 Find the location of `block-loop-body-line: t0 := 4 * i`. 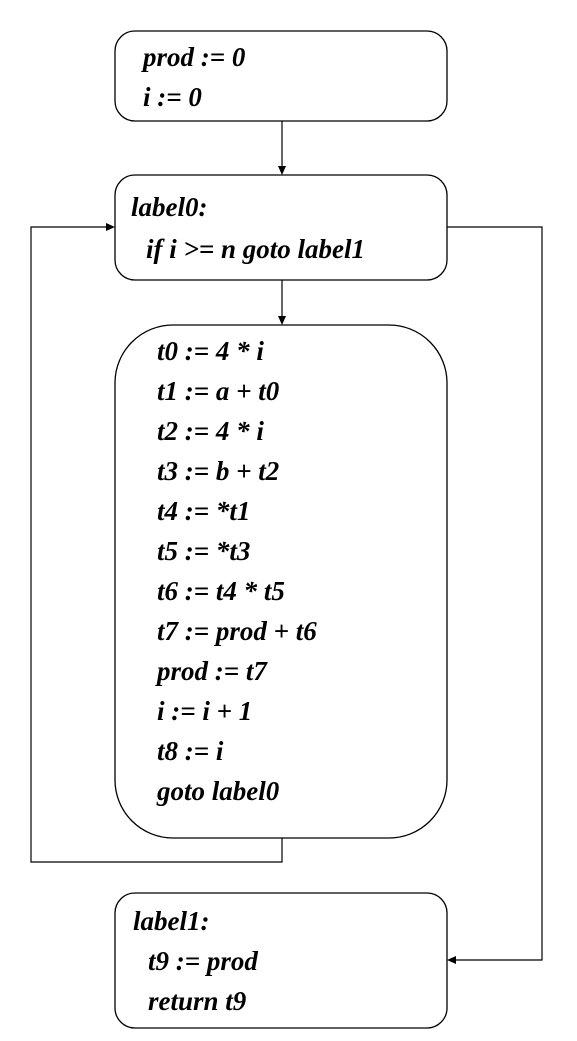

block-loop-body-line: t0 := 4 * i is located at coordinates (210, 351).